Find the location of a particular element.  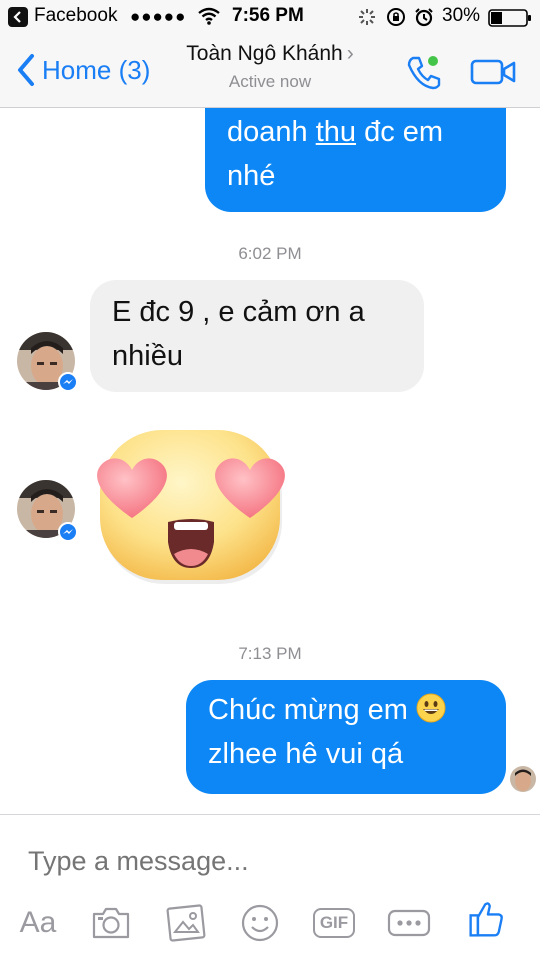

grinning-emoji-icon is located at coordinates (431, 708).